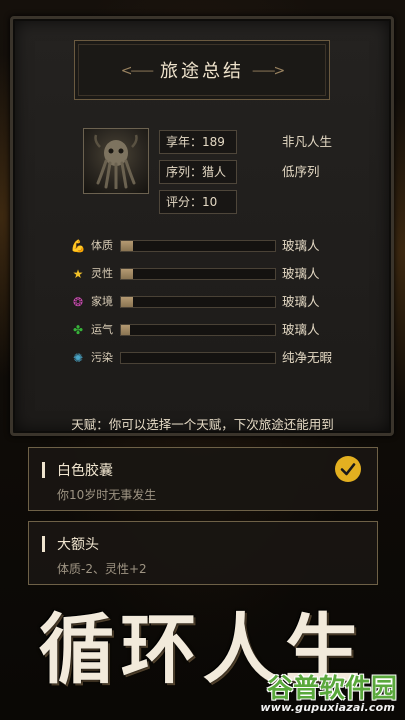  What do you see at coordinates (137, 71) in the screenshot?
I see `title-flourish-left: <⸺` at bounding box center [137, 71].